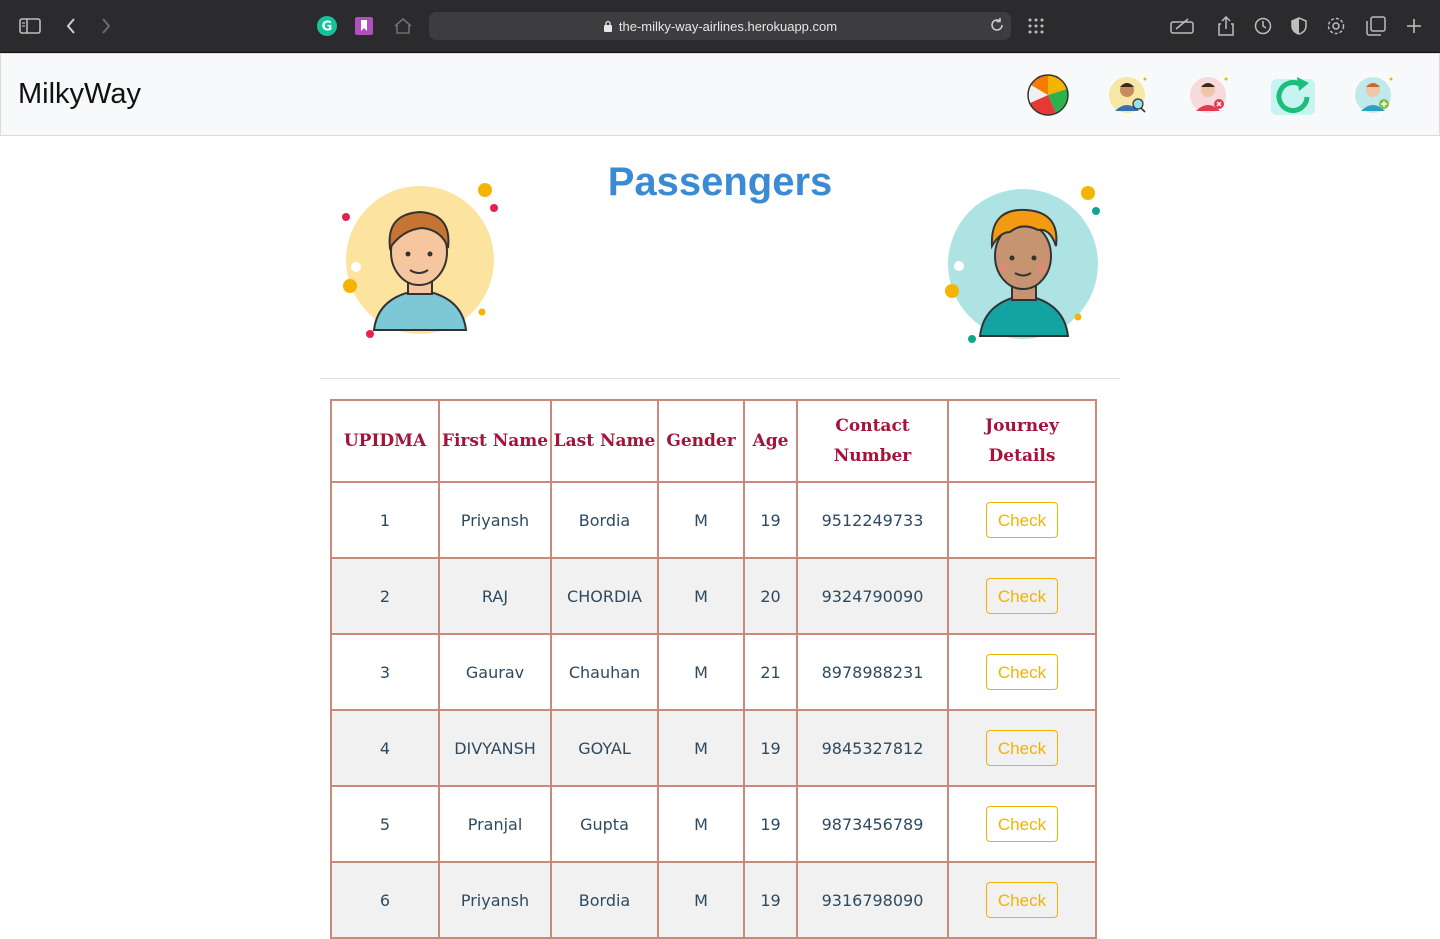  I want to click on table-row: 1 Priyansh Bordia M 19 9512249733 Check, so click(713, 520).